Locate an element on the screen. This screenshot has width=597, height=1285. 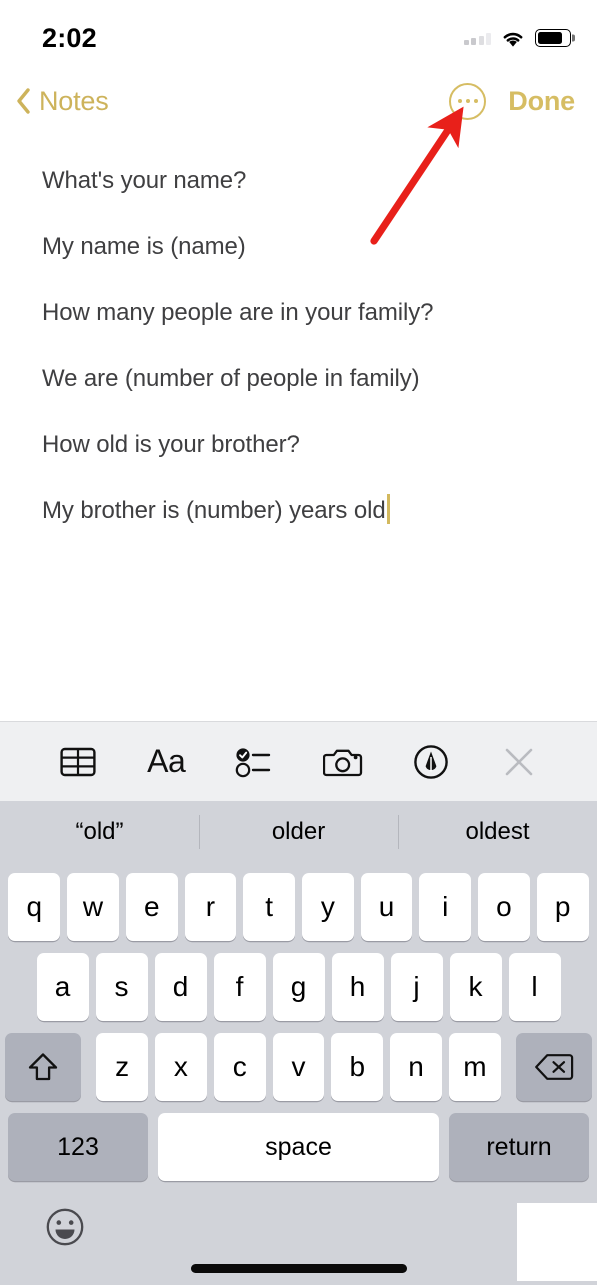
predictive-suggestion: older is located at coordinates (298, 832).